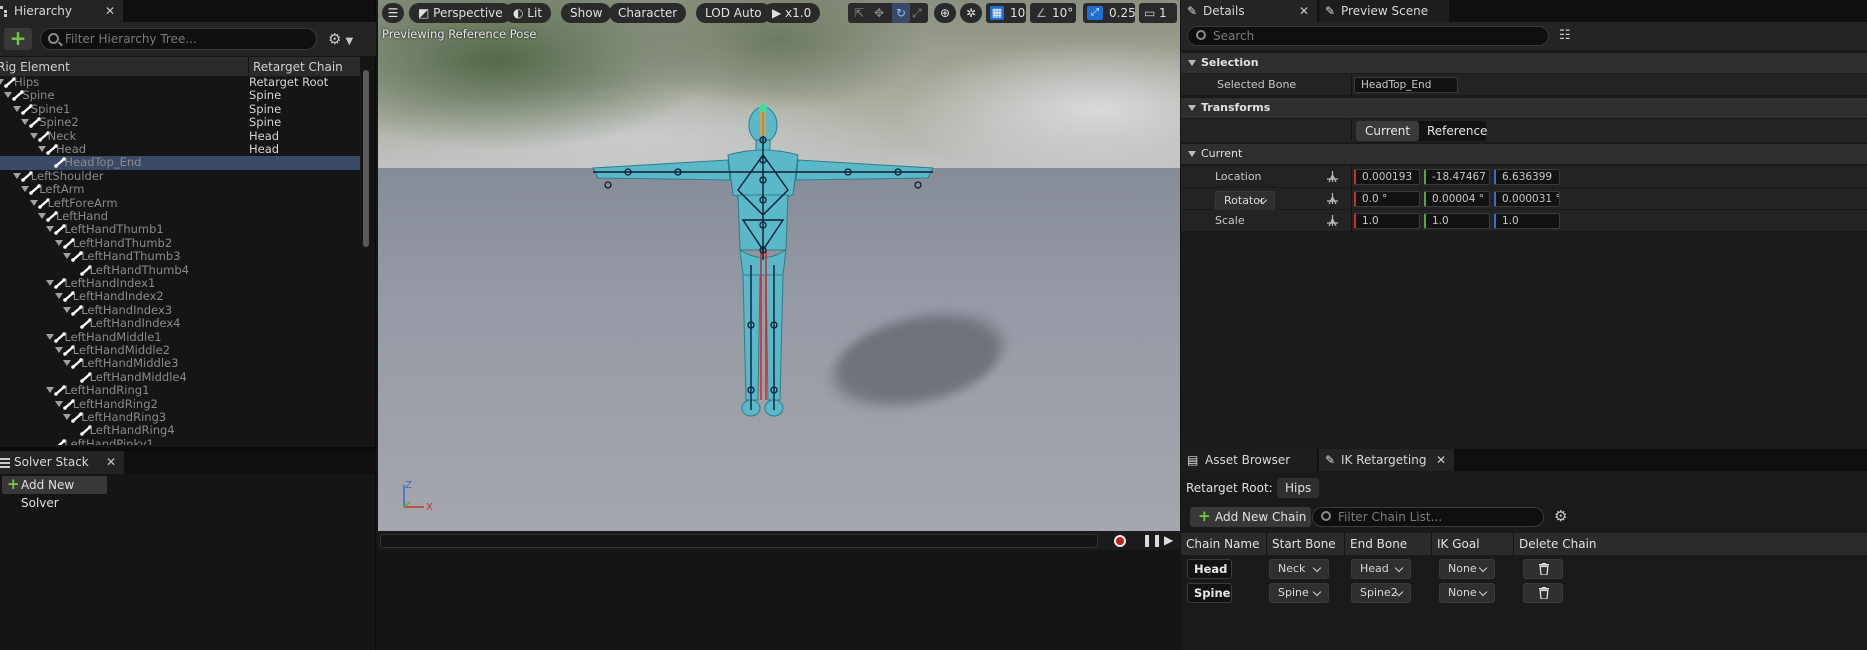 Image resolution: width=1867 pixels, height=650 pixels. I want to click on tab-details: ✎ Details ✕, so click(1249, 11).